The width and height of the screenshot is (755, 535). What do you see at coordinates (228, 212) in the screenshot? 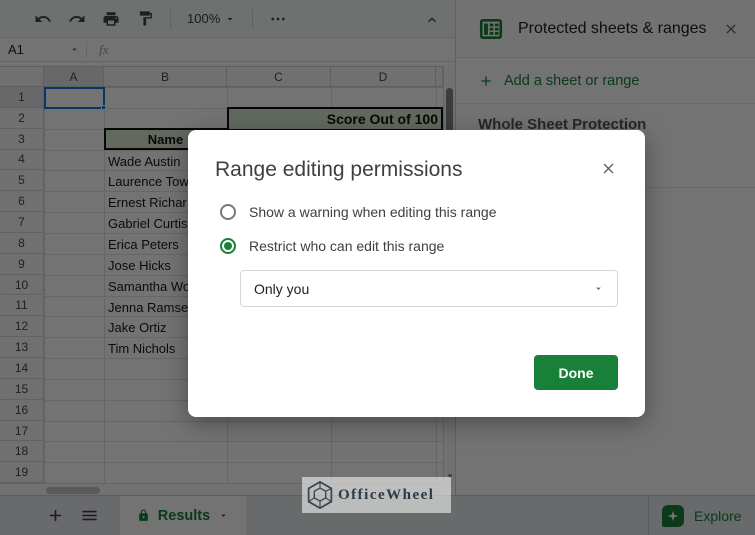
I see `radio-unchecked-icon` at bounding box center [228, 212].